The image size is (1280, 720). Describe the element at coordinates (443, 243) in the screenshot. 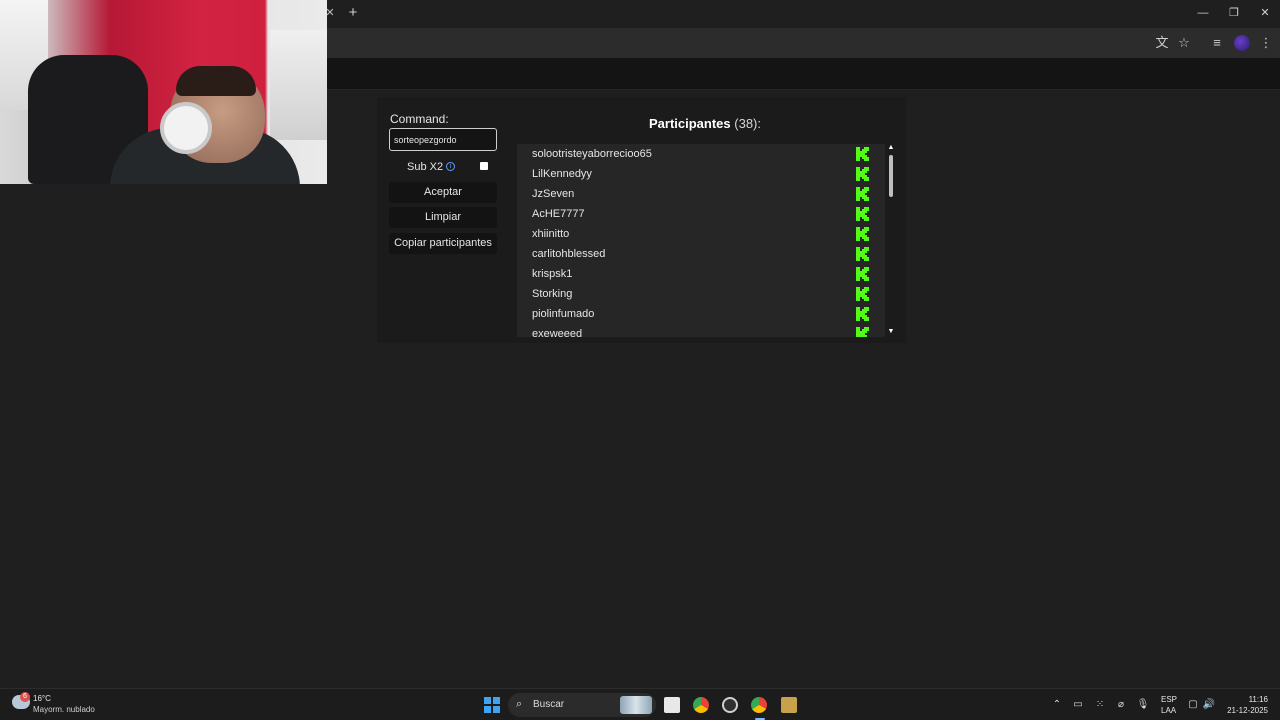

I see `copy-participants-button: Copiar participantes` at that location.